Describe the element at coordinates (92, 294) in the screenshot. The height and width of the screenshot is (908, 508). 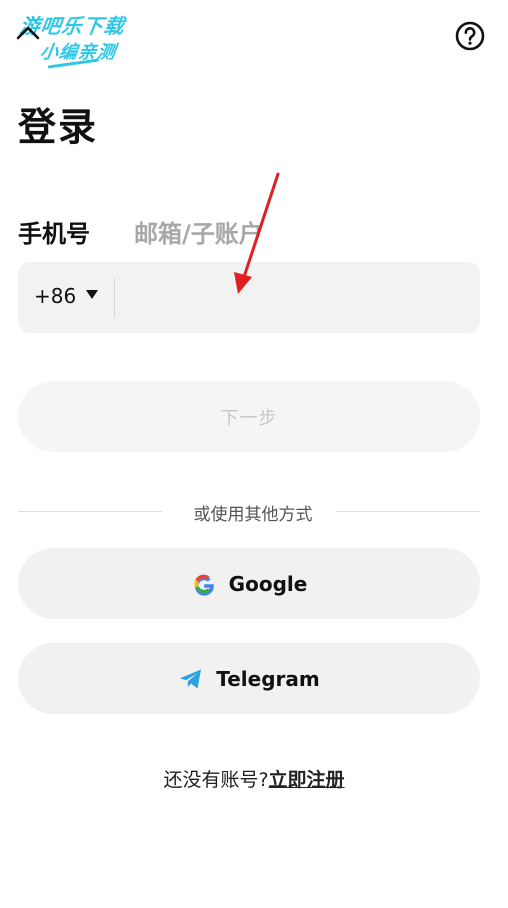
I see `dropdown-triangle-icon` at that location.